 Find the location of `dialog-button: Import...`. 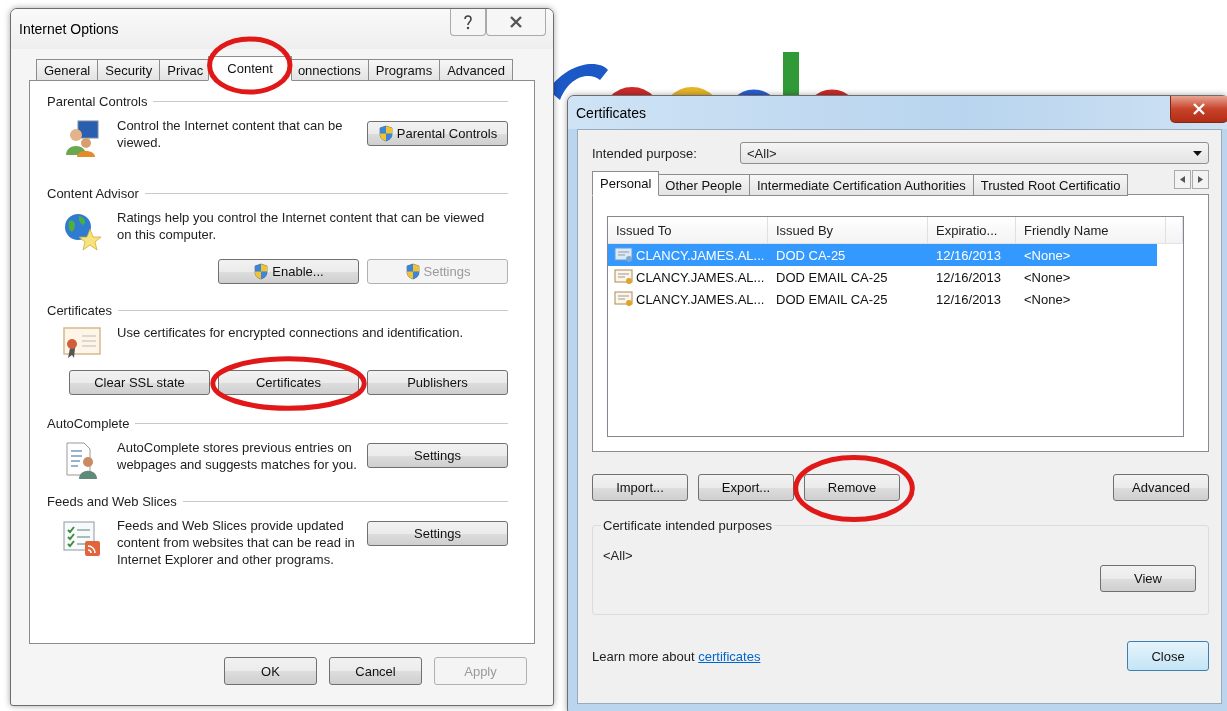

dialog-button: Import... is located at coordinates (640, 487).